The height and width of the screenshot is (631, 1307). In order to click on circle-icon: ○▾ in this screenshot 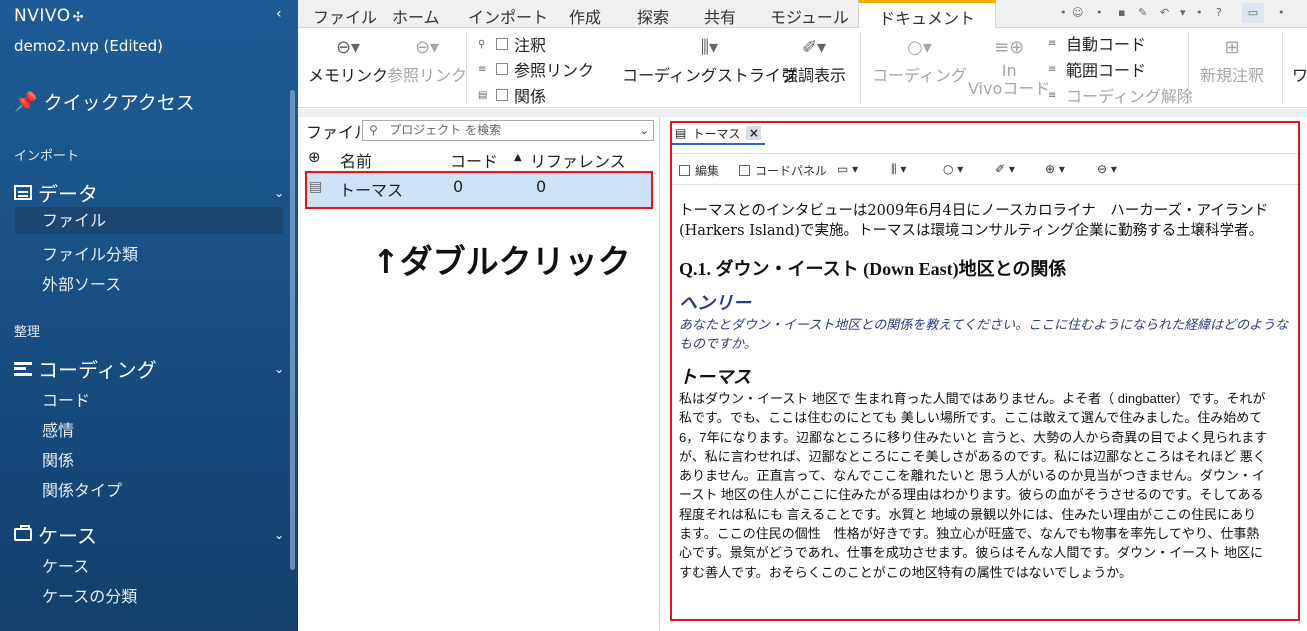, I will do `click(919, 47)`.